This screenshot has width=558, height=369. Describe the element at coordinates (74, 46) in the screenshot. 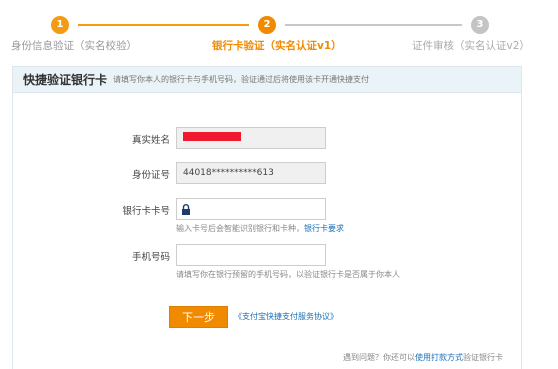

I see `step-1-label: 身份信息验证（实名校验）` at that location.